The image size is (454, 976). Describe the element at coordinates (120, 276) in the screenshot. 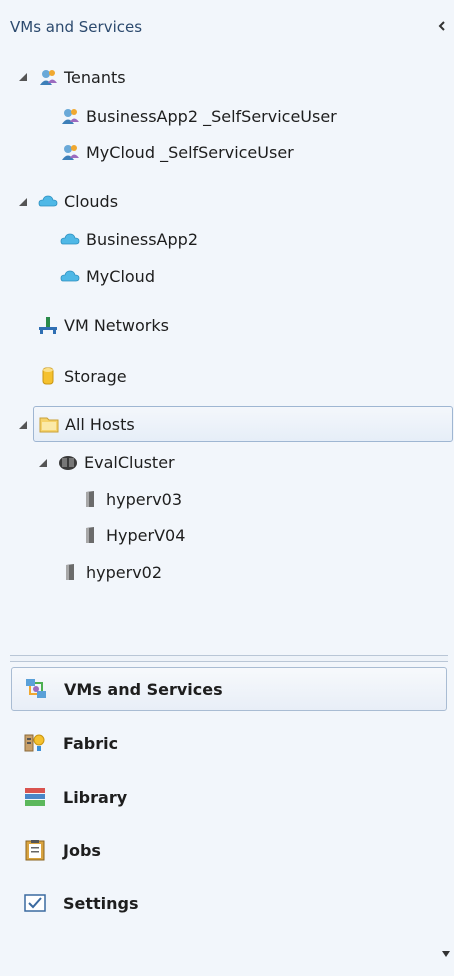

I see `tree-item-label: MyCloud` at that location.